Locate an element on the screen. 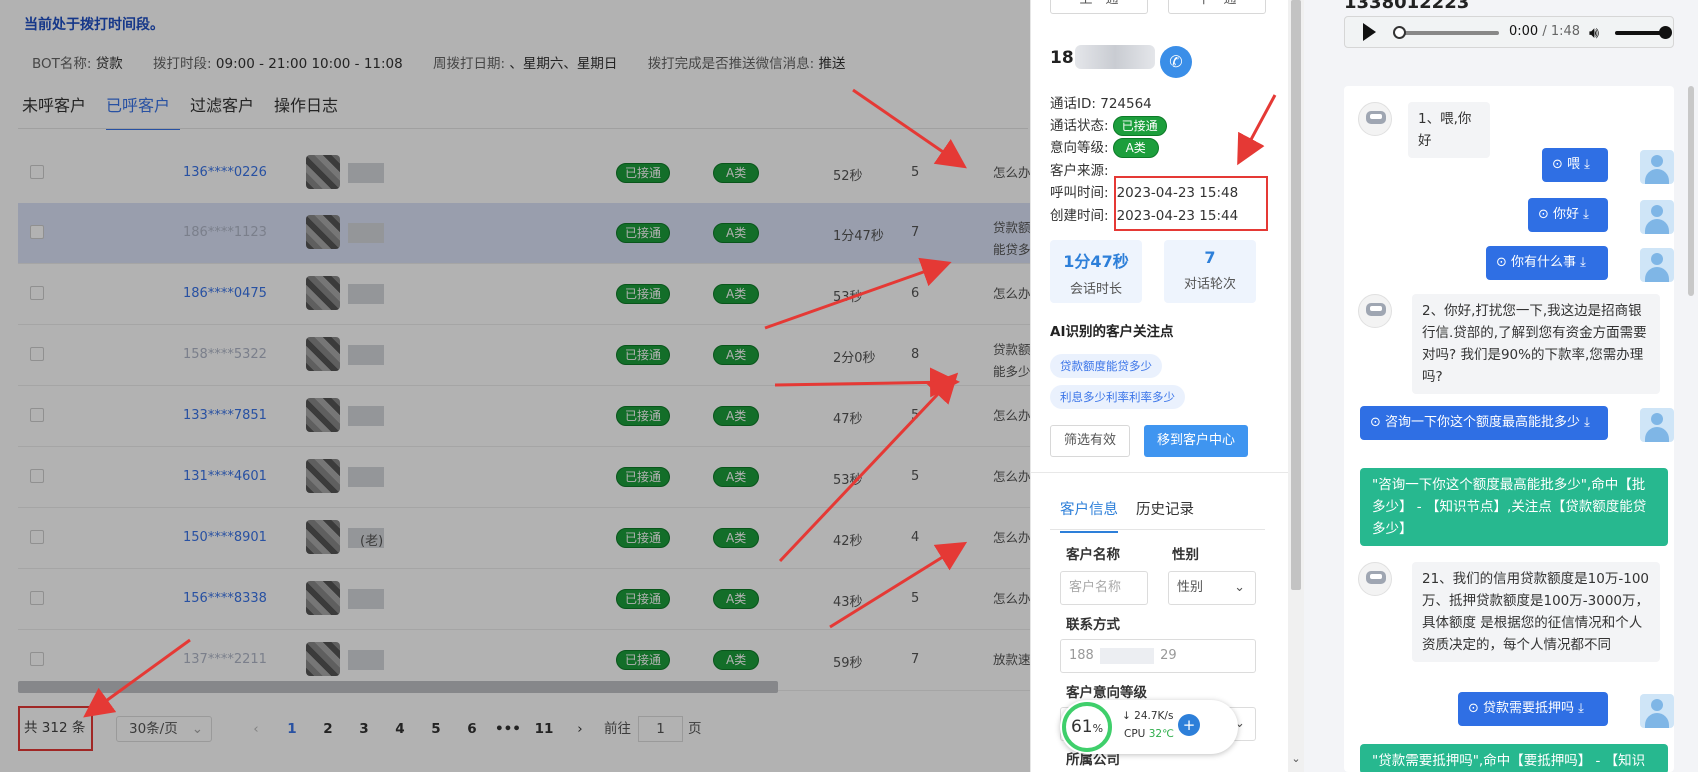 The image size is (1698, 772). name-redaction is located at coordinates (366, 173).